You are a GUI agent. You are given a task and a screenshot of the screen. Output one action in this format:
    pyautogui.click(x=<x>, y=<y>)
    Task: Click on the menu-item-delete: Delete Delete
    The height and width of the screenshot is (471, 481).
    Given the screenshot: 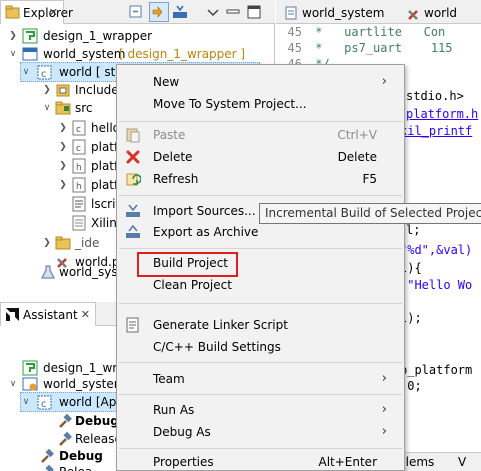 What is the action you would take?
    pyautogui.click(x=260, y=157)
    